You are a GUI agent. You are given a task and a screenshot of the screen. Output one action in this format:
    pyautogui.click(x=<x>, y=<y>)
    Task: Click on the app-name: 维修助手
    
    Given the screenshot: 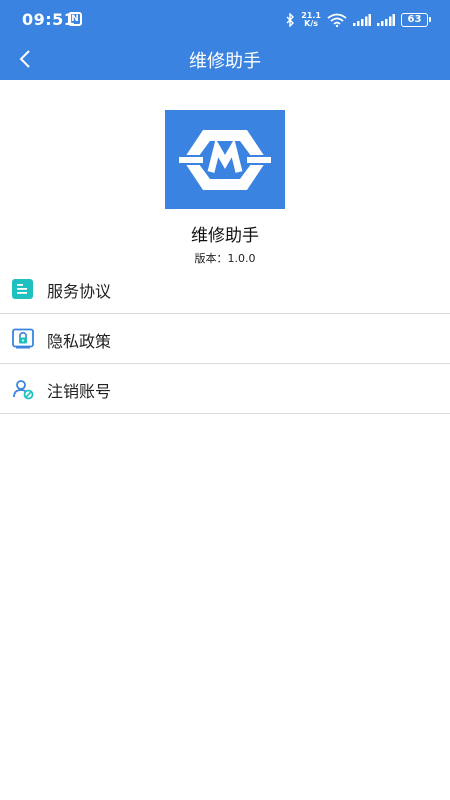 What is the action you would take?
    pyautogui.click(x=225, y=236)
    